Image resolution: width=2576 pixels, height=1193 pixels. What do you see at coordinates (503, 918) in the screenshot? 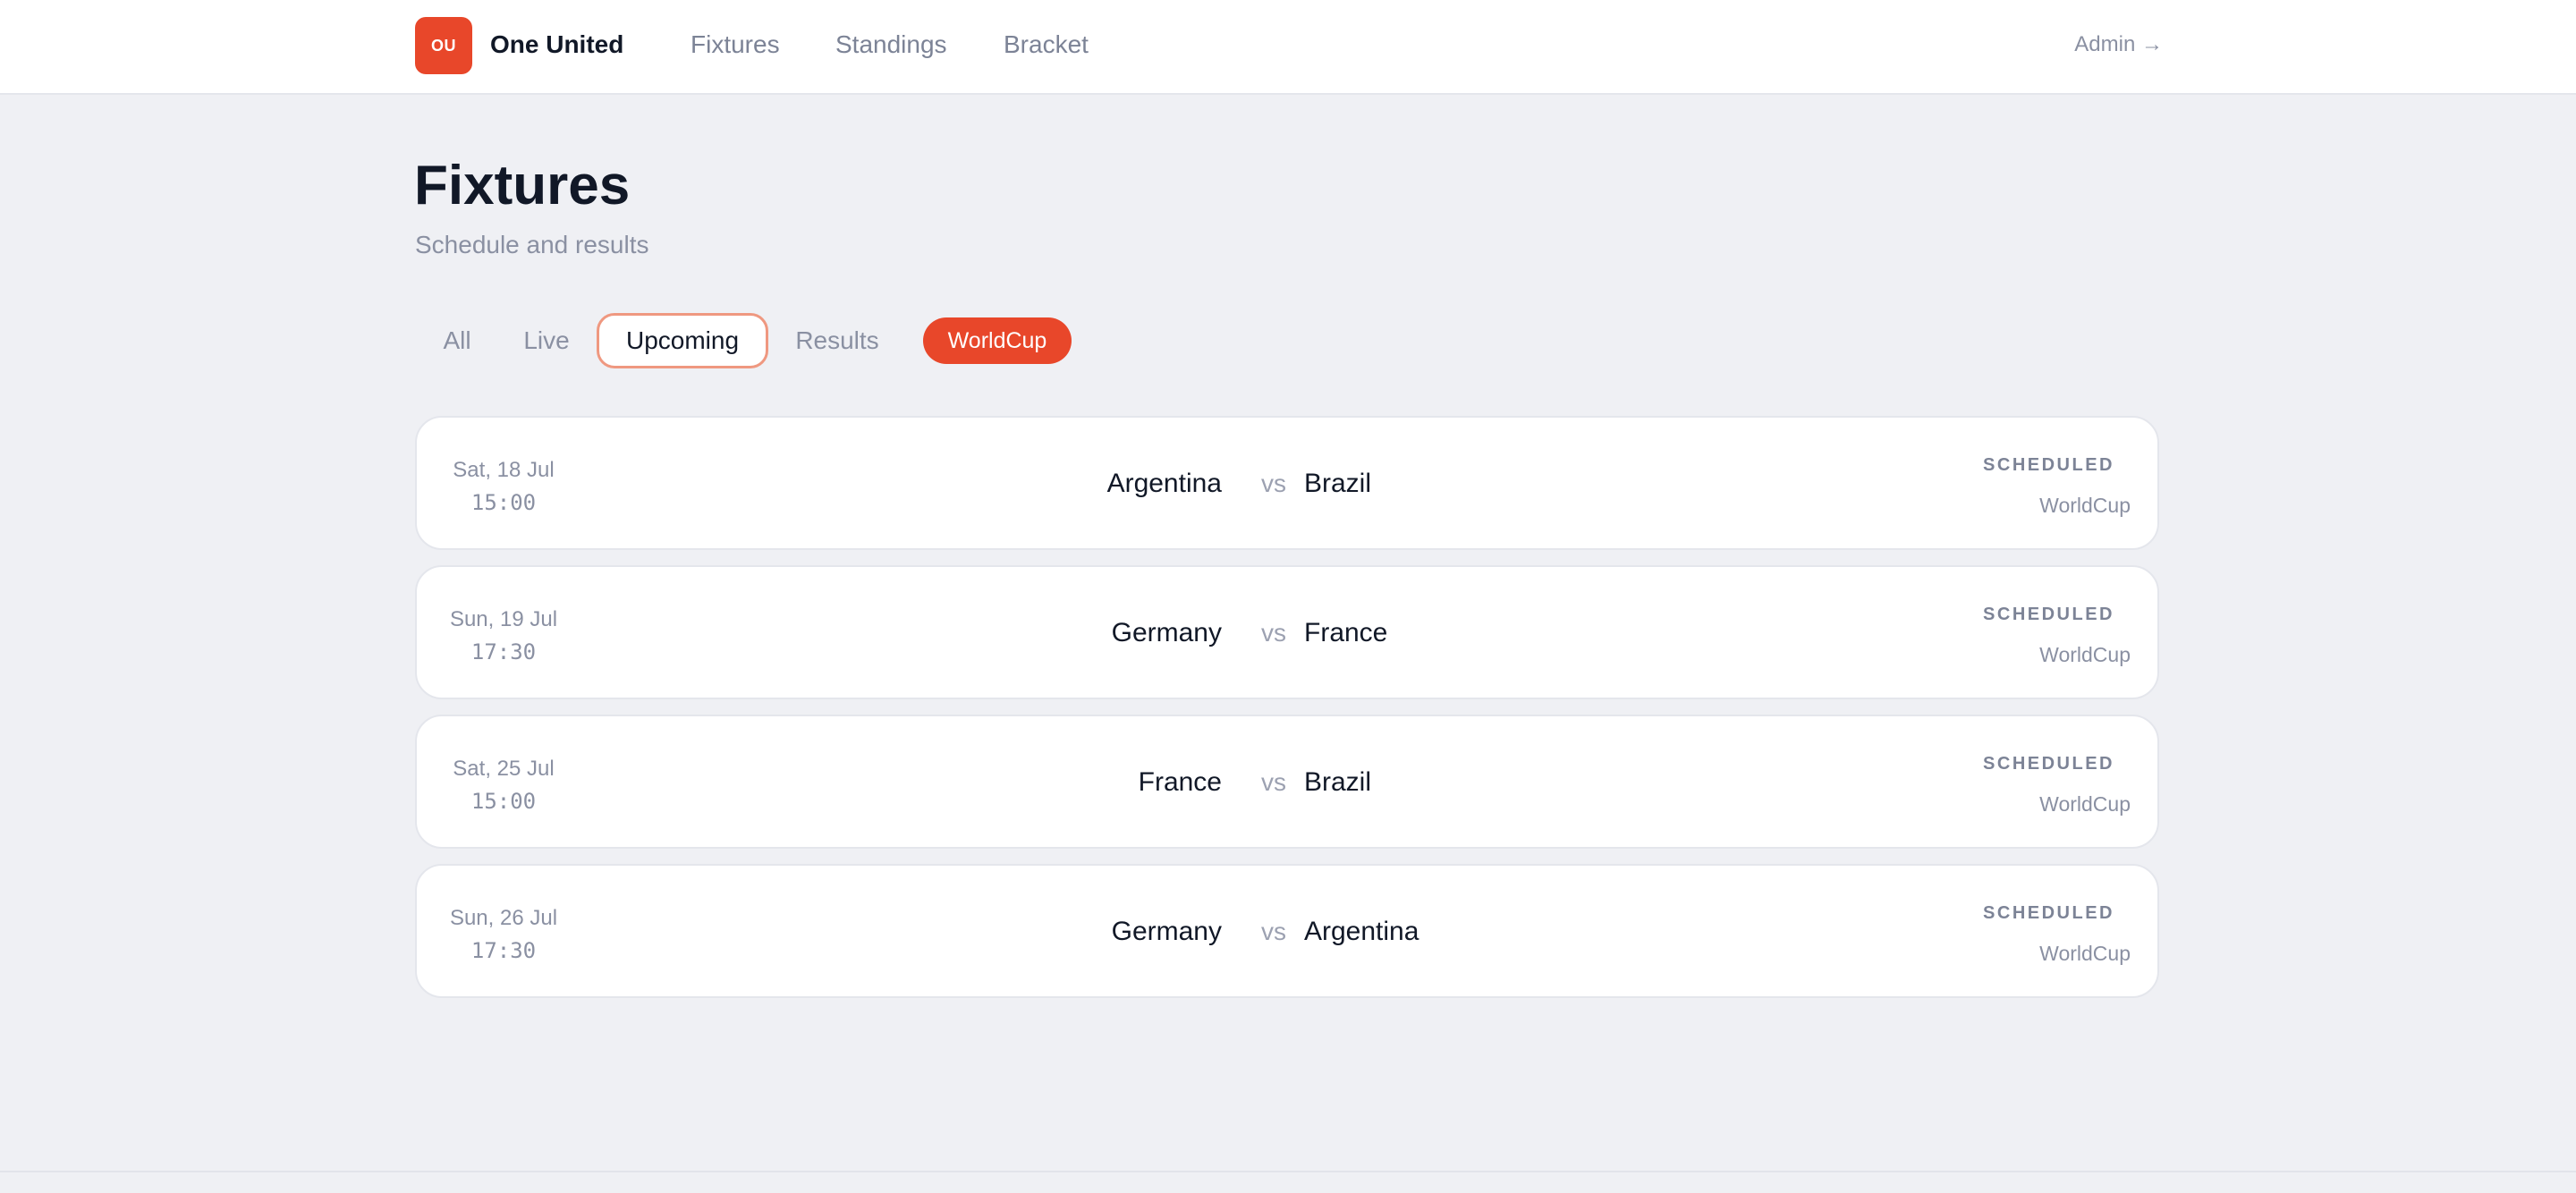
I see `fixture-date: Sun, 26 Jul` at bounding box center [503, 918].